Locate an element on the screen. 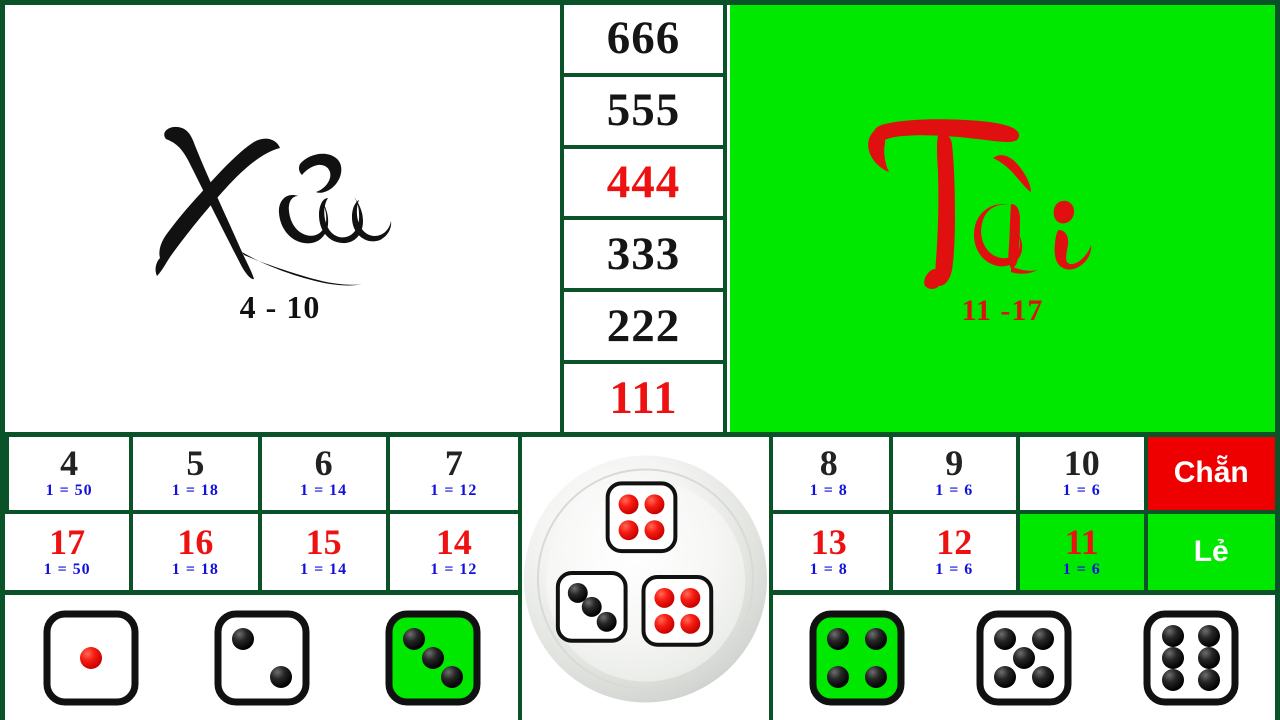 Image resolution: width=1280 pixels, height=720 pixels. bet-cell-13: 13 1 = 8 is located at coordinates (829, 551).